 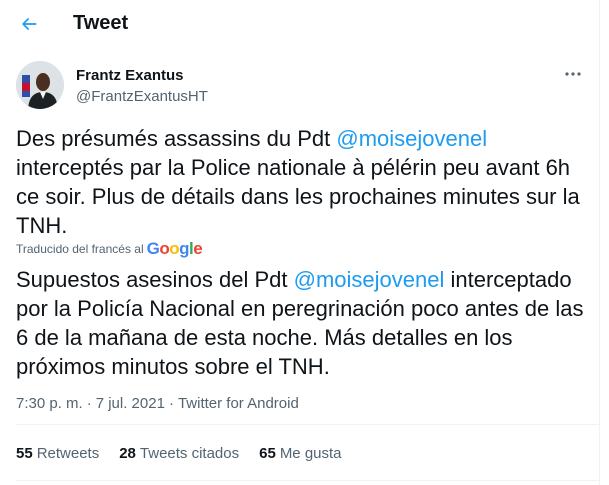 I want to click on arrow-left-icon, so click(x=29, y=24).